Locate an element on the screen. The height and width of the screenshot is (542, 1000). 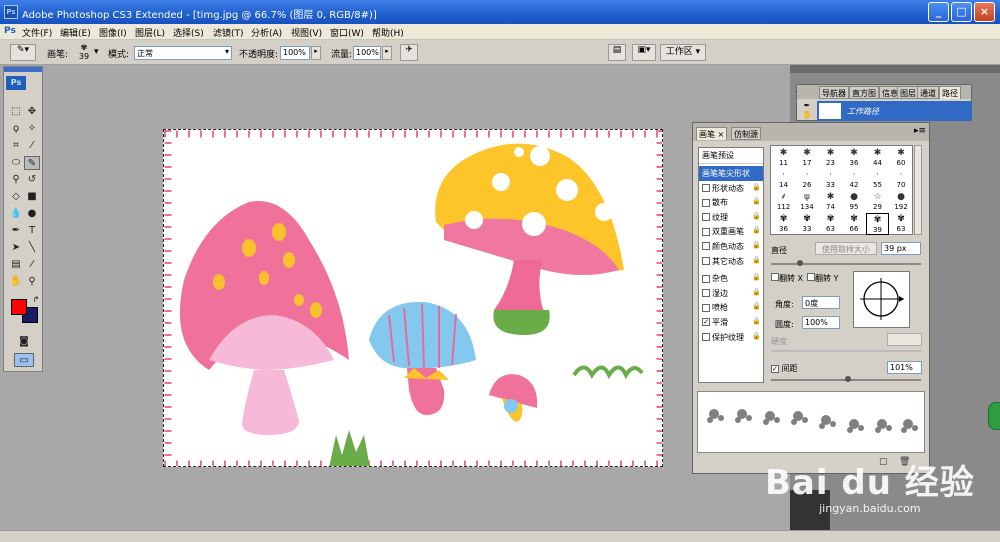
gradient-tool-icon: ■ is located at coordinates (32, 197).